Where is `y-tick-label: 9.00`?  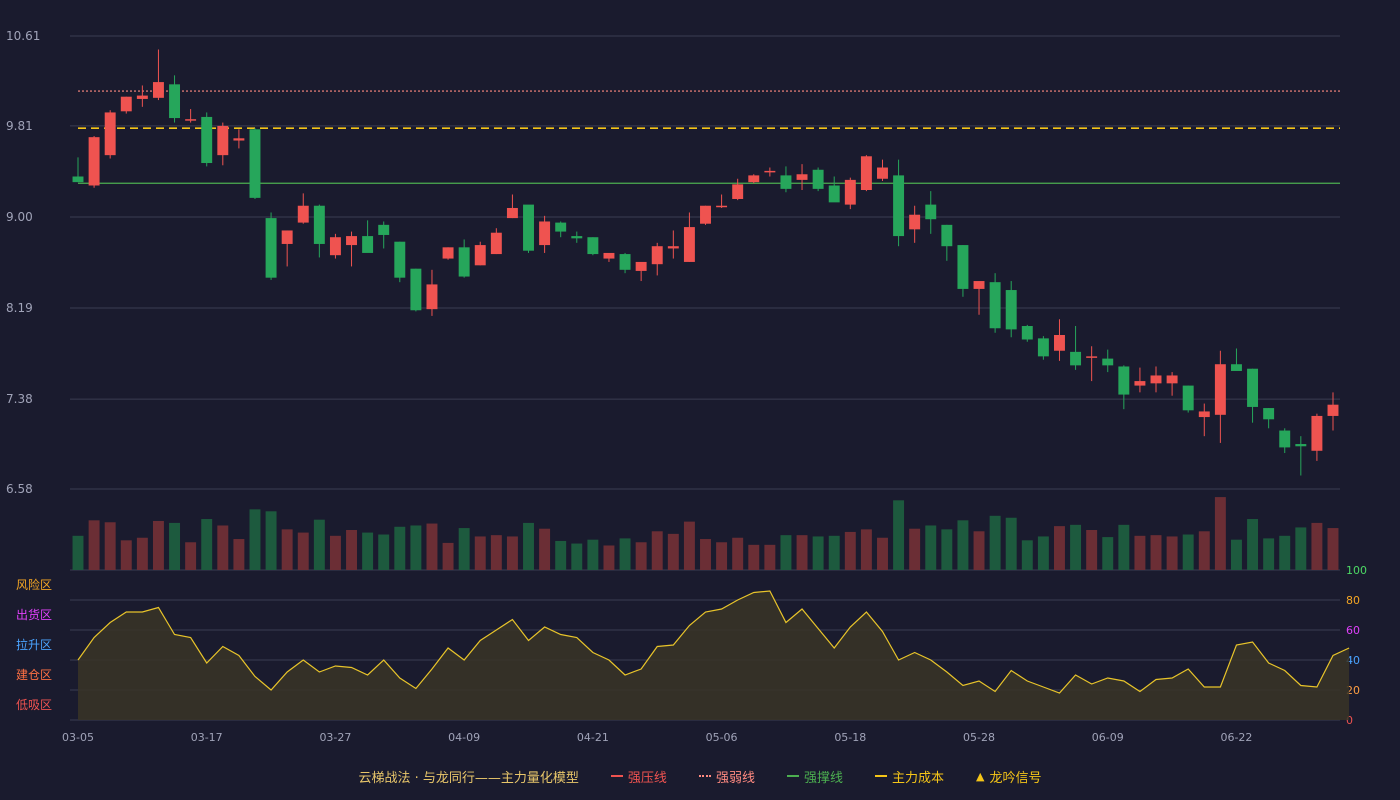 y-tick-label: 9.00 is located at coordinates (19, 217).